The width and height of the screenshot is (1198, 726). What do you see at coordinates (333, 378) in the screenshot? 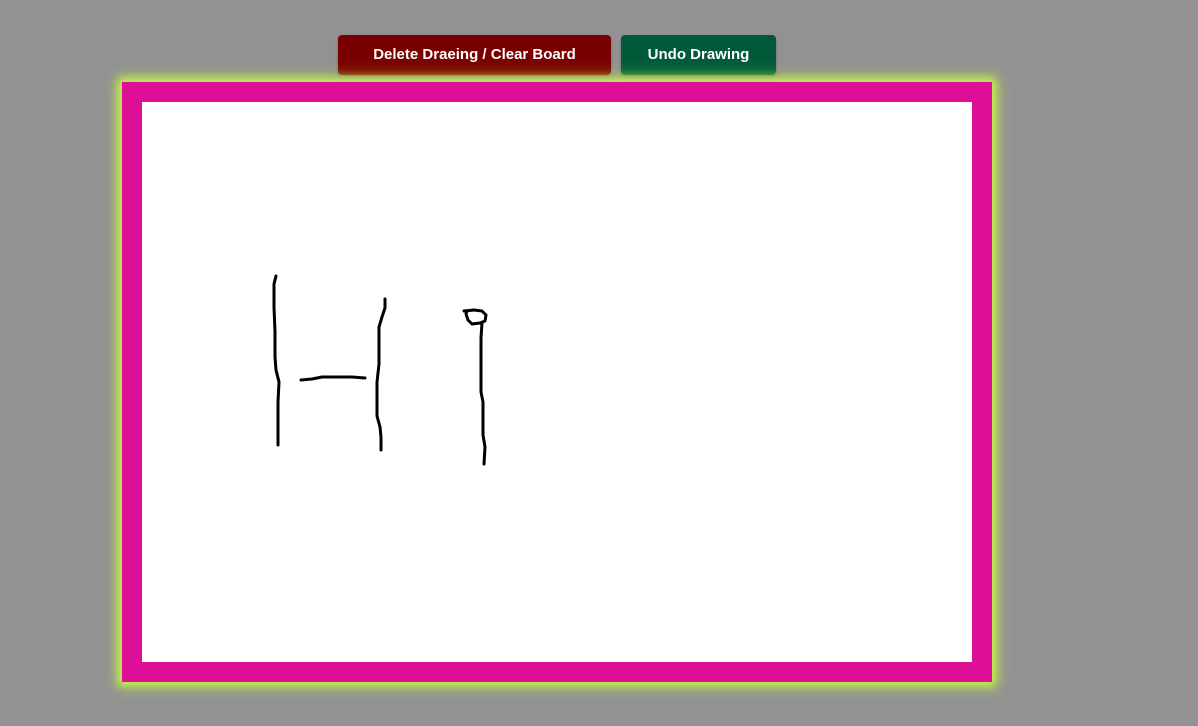
I see `drawn-stroke-h-crossbar` at bounding box center [333, 378].